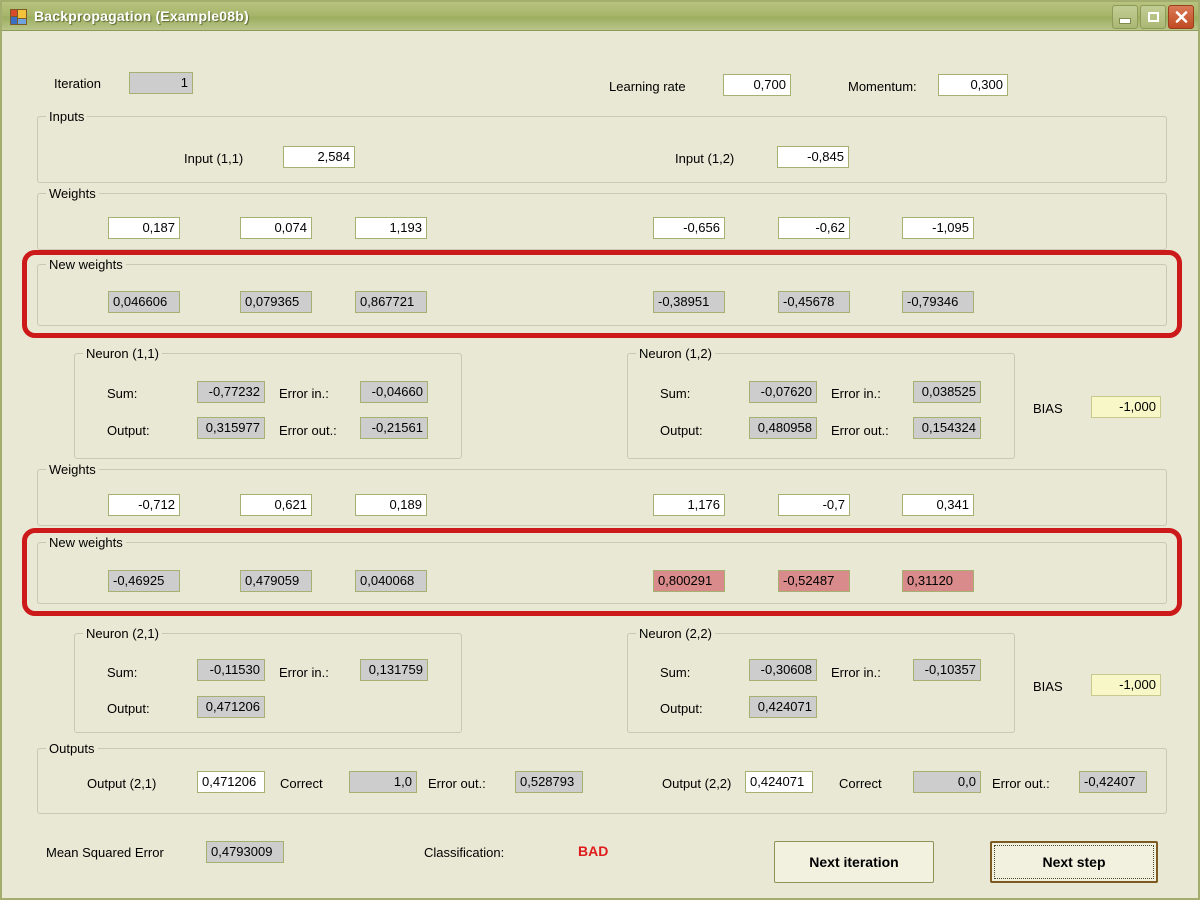 This screenshot has height=900, width=1200. Describe the element at coordinates (231, 428) in the screenshot. I see `neuron-11-output-value: 0,315977` at that location.